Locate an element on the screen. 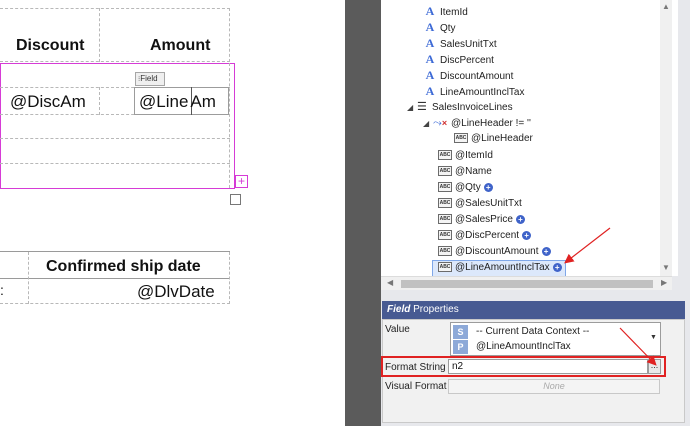 The image size is (690, 426). panel-divider is located at coordinates (363, 213).